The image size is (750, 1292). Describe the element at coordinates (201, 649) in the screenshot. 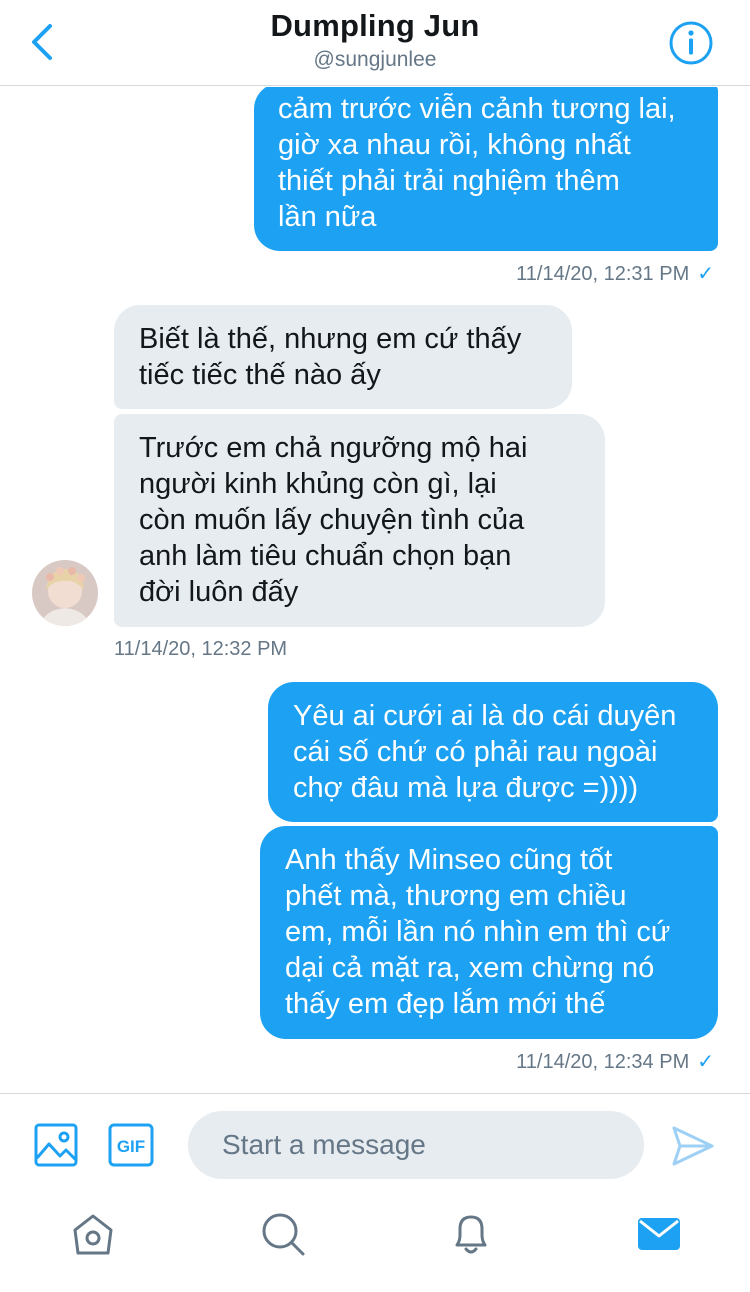

I see `message-timestamp: 11/14/20, 12:32 PM` at that location.